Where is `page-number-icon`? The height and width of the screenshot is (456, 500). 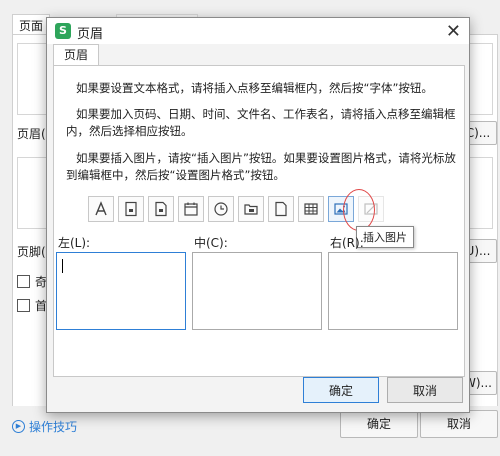 page-number-icon is located at coordinates (131, 209).